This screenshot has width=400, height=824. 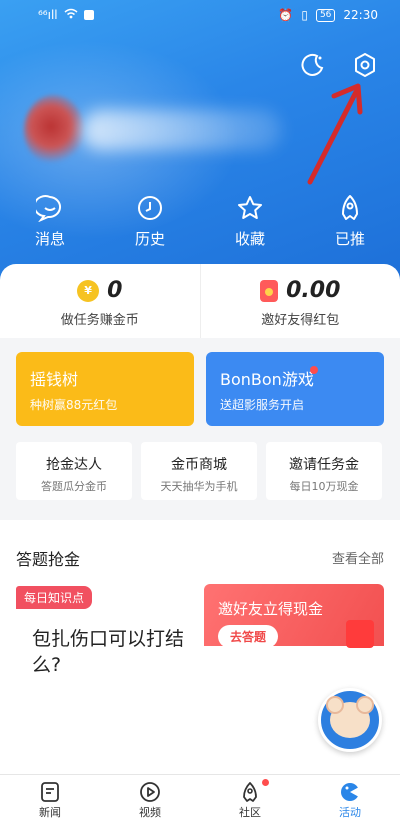 I want to click on avatar, so click(x=54, y=130).